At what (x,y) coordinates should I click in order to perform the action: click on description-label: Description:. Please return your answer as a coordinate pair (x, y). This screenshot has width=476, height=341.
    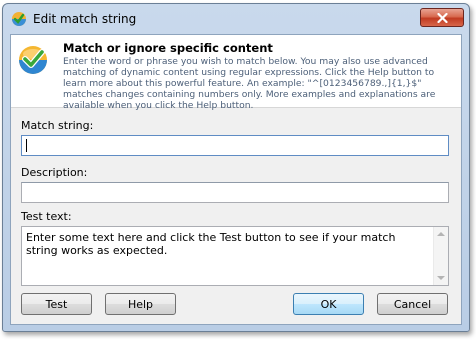
    Looking at the image, I should click on (54, 172).